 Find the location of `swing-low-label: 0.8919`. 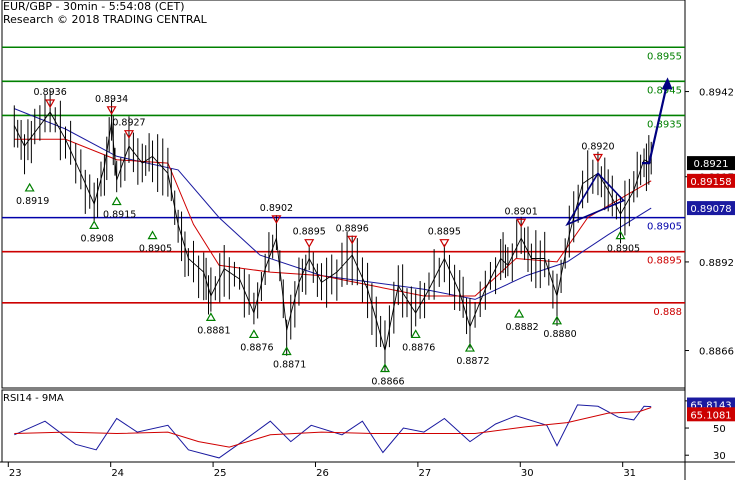

swing-low-label: 0.8919 is located at coordinates (32, 201).